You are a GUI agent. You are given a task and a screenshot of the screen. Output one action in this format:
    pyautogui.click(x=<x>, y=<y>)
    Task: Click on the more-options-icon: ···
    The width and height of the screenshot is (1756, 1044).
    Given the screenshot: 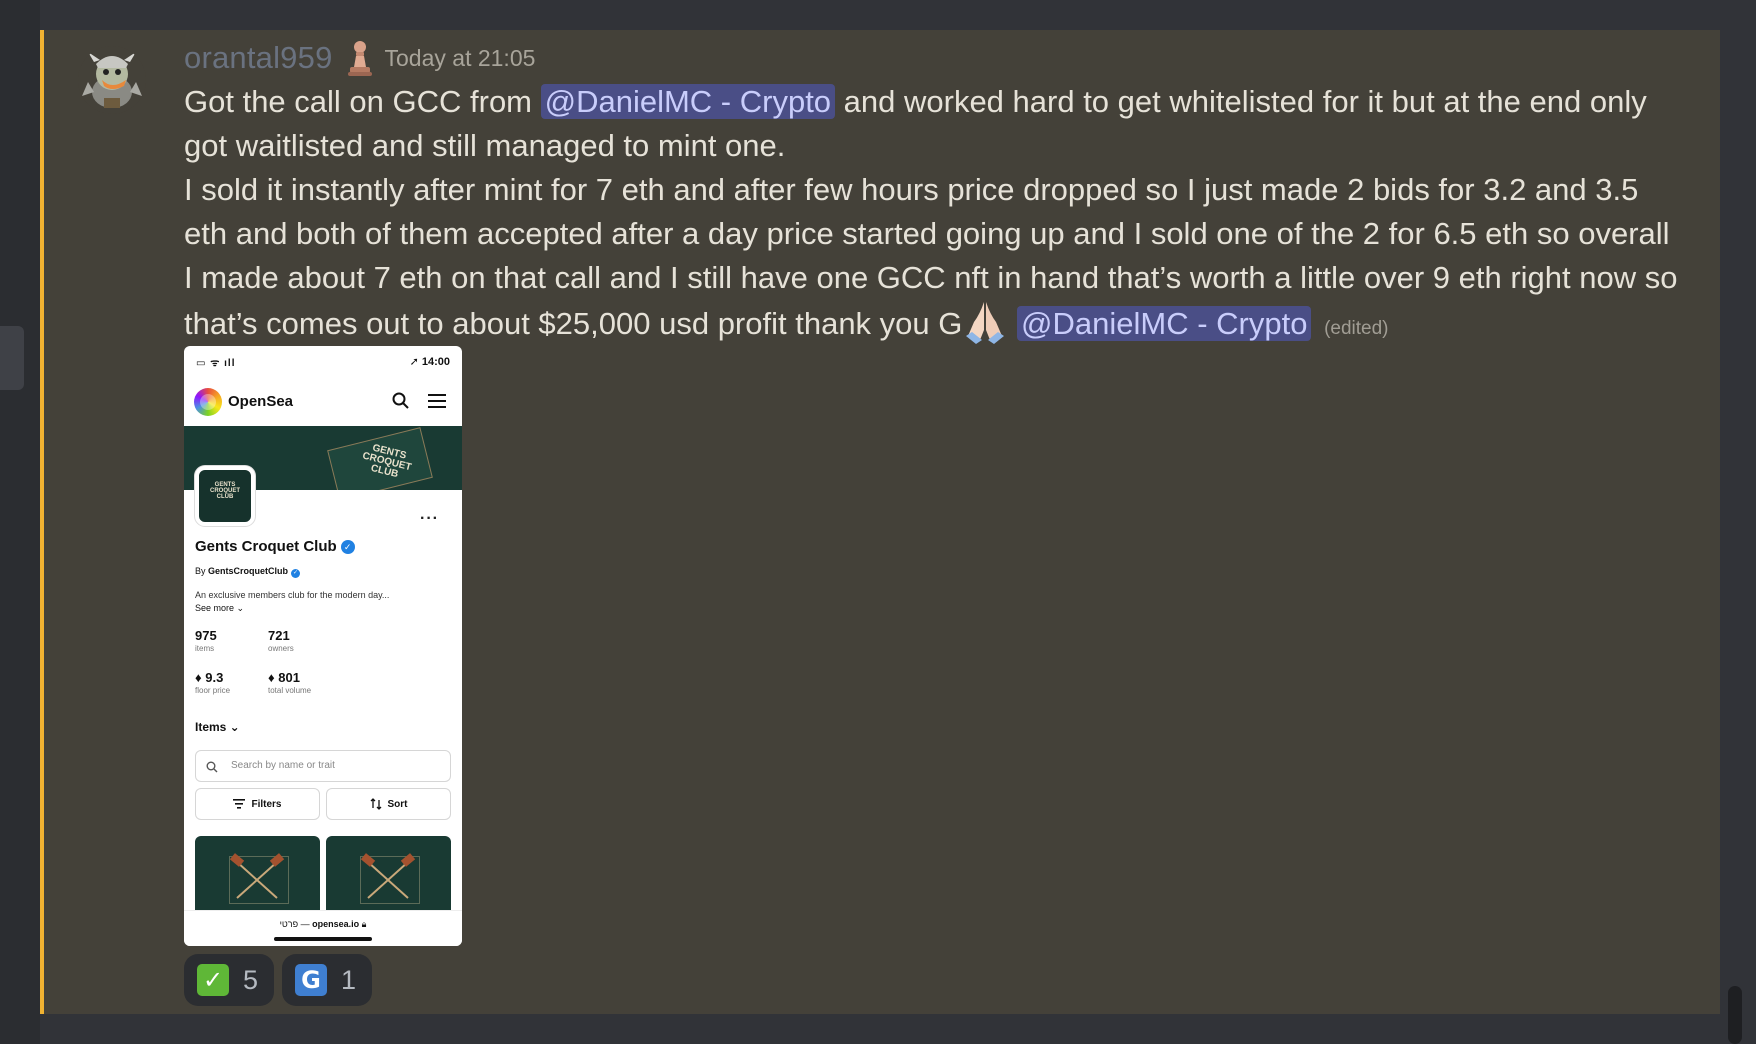 What is the action you would take?
    pyautogui.click(x=429, y=518)
    